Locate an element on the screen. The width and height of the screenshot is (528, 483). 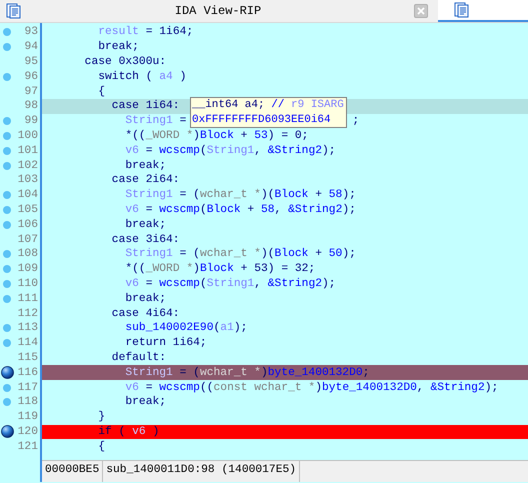
code-line: case 1i64: is located at coordinates (145, 106).